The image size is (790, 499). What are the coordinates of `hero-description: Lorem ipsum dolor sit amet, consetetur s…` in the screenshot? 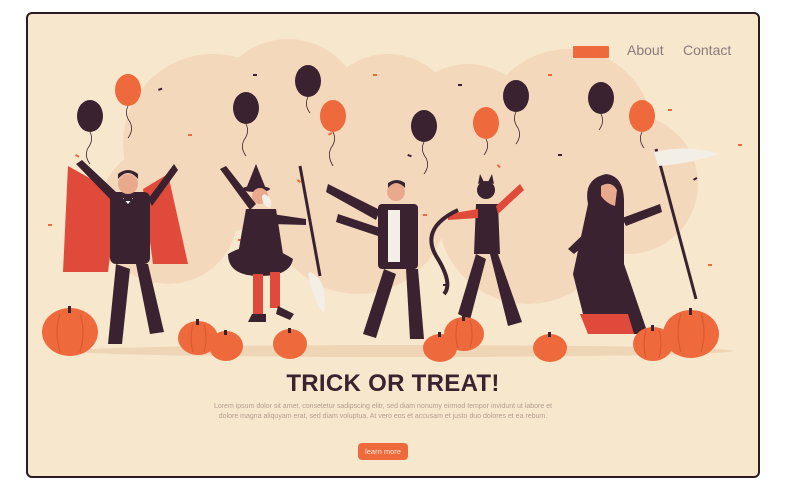 It's located at (383, 411).